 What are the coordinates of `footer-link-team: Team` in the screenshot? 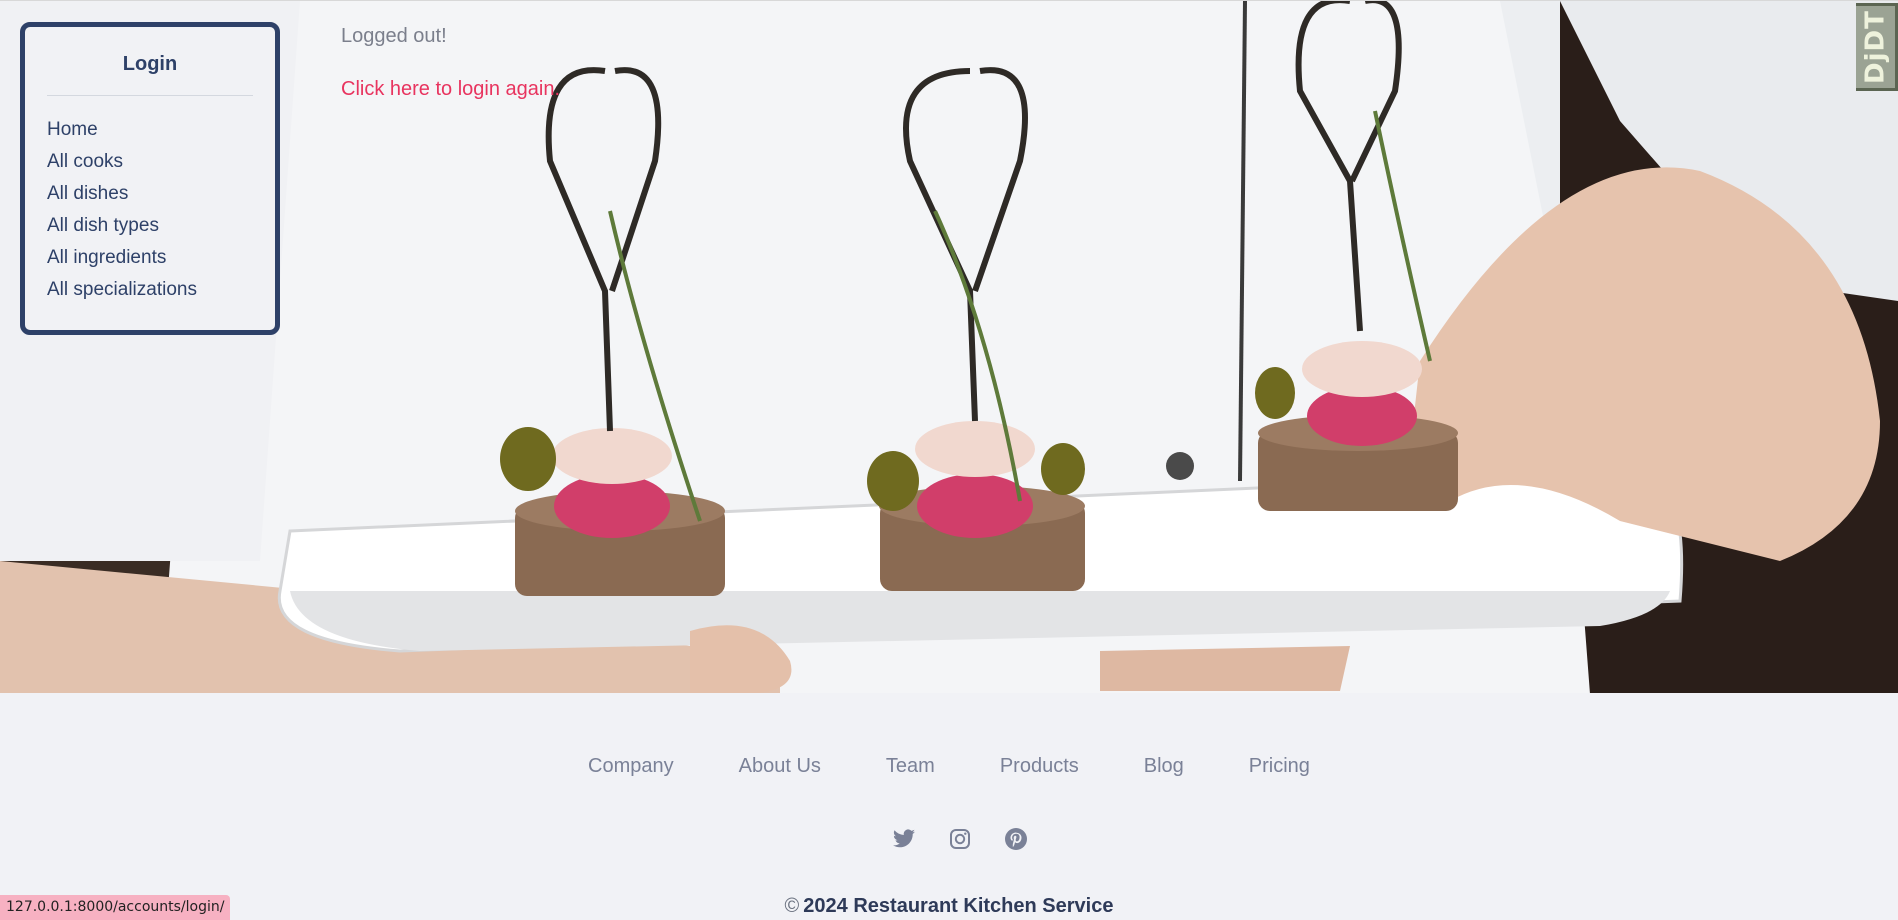 It's located at (910, 766).